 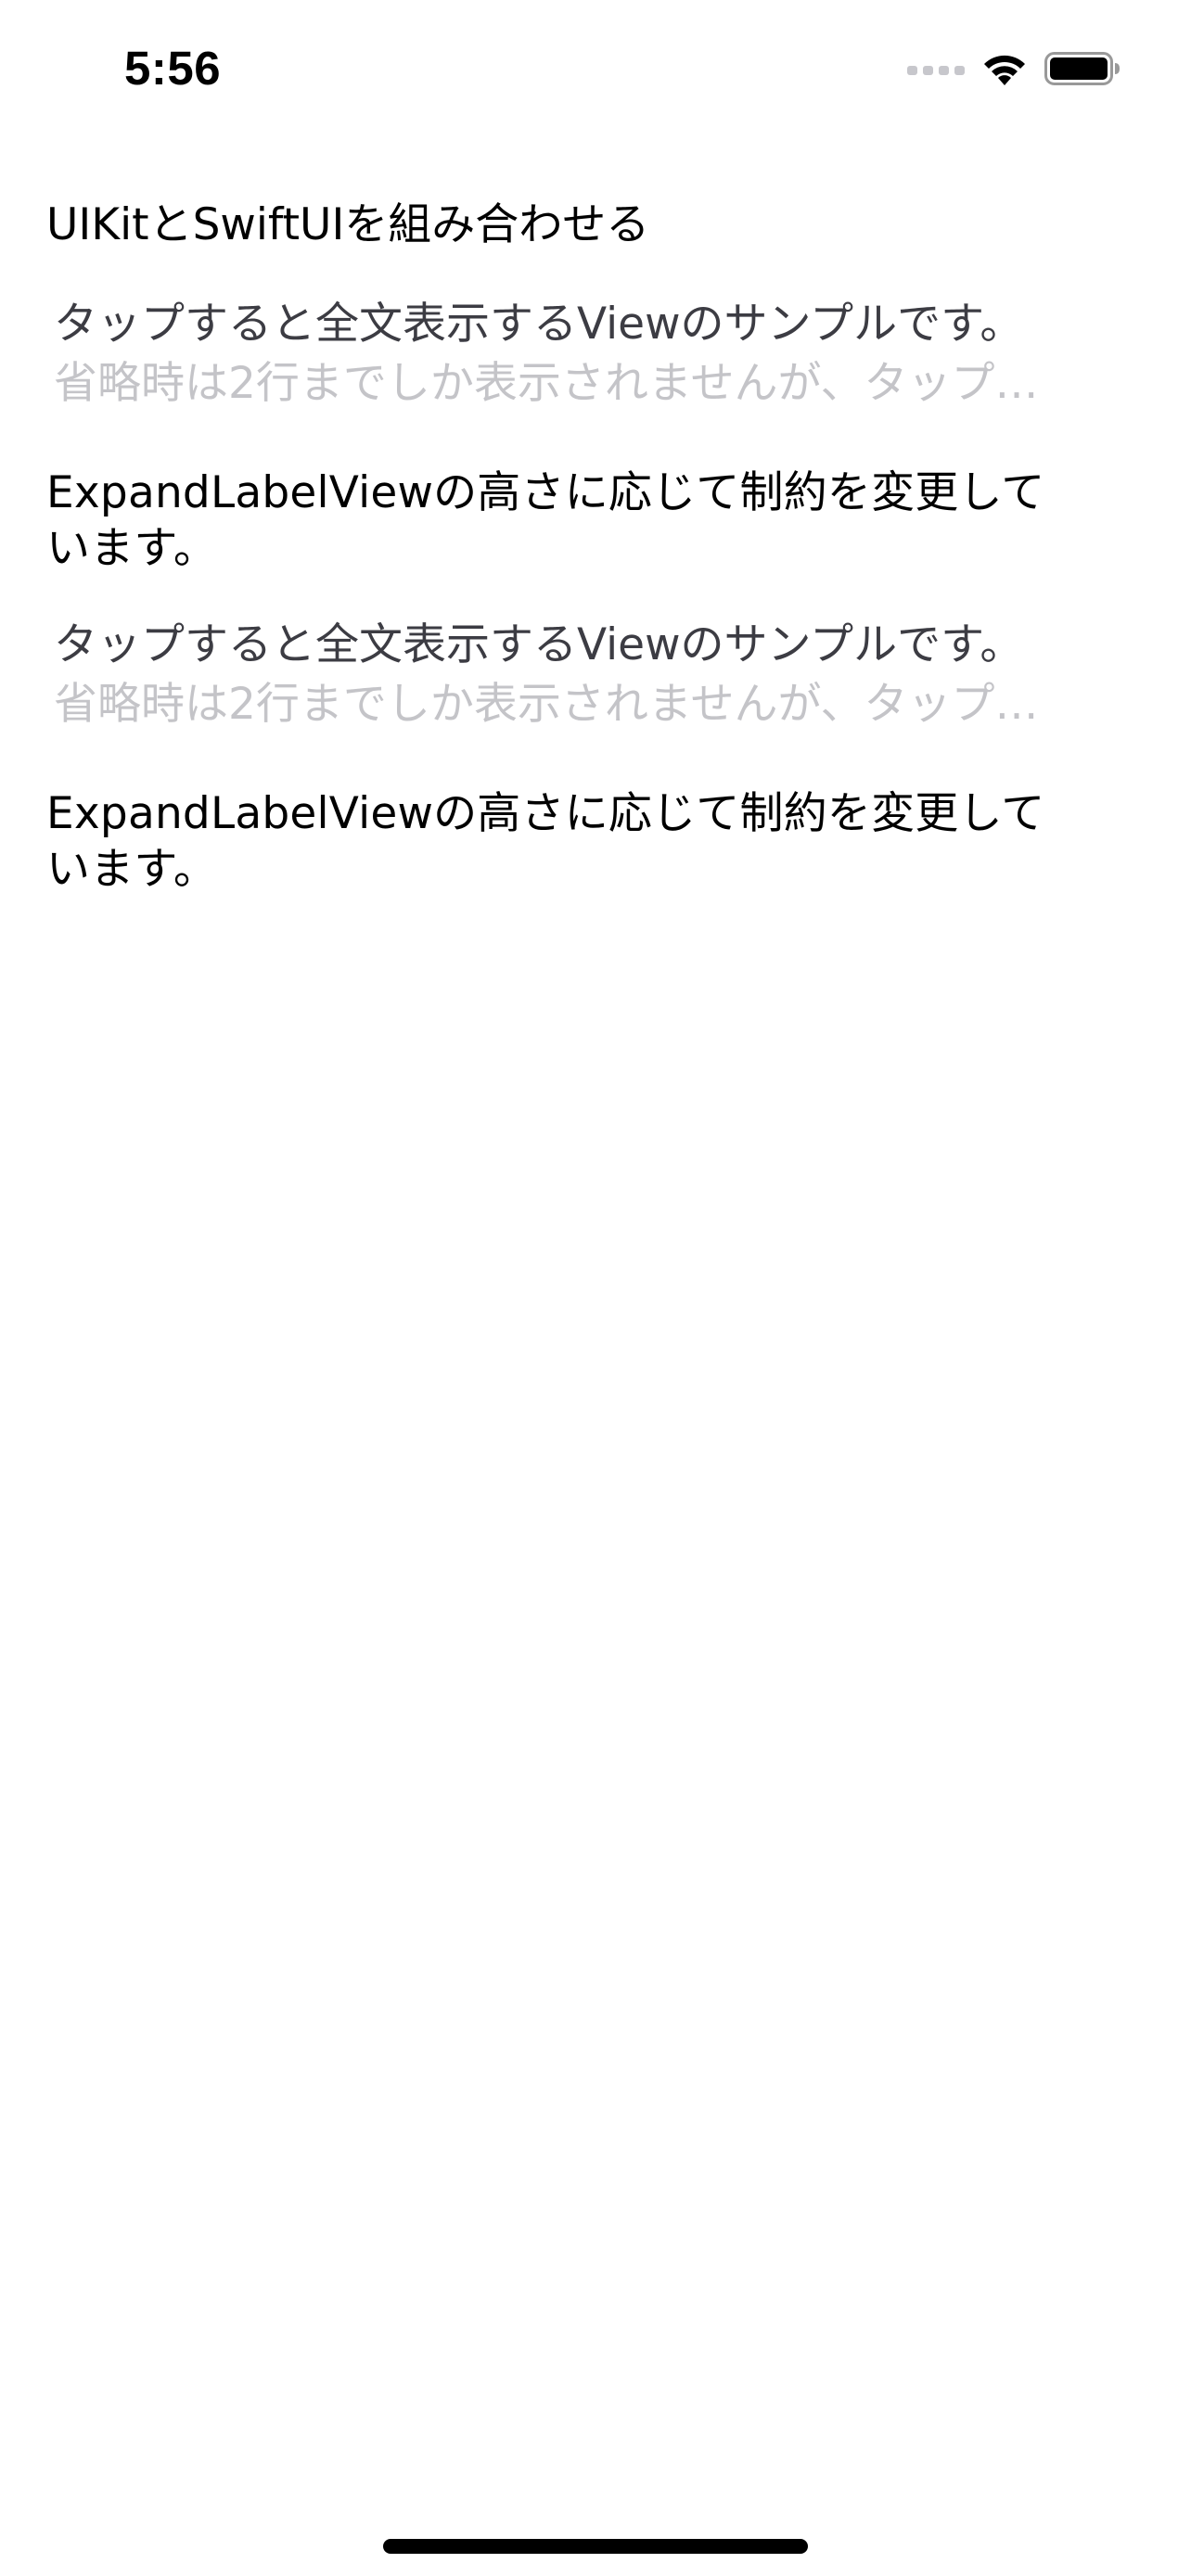 What do you see at coordinates (348, 224) in the screenshot?
I see `page-title: UIKitとSwiftUIを組み合わせる` at bounding box center [348, 224].